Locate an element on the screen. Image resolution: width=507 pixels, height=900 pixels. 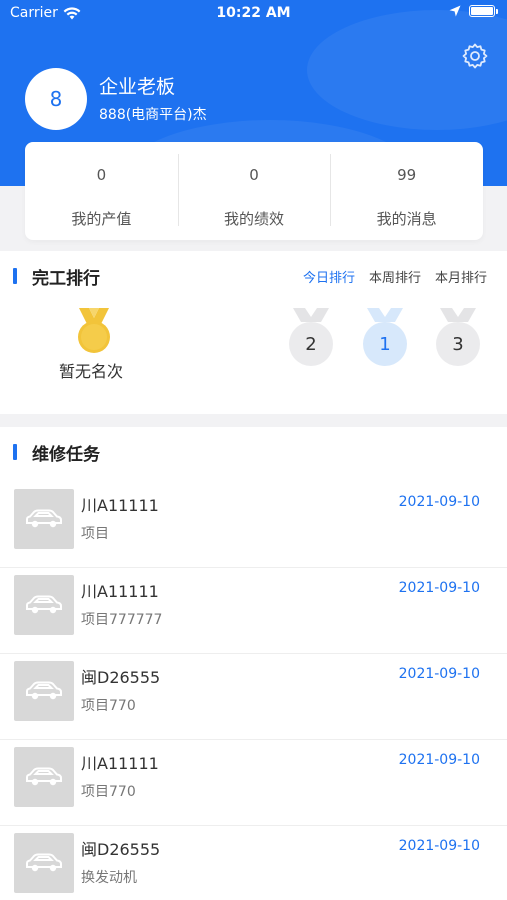
podium-third: 3 is located at coordinates (458, 338).